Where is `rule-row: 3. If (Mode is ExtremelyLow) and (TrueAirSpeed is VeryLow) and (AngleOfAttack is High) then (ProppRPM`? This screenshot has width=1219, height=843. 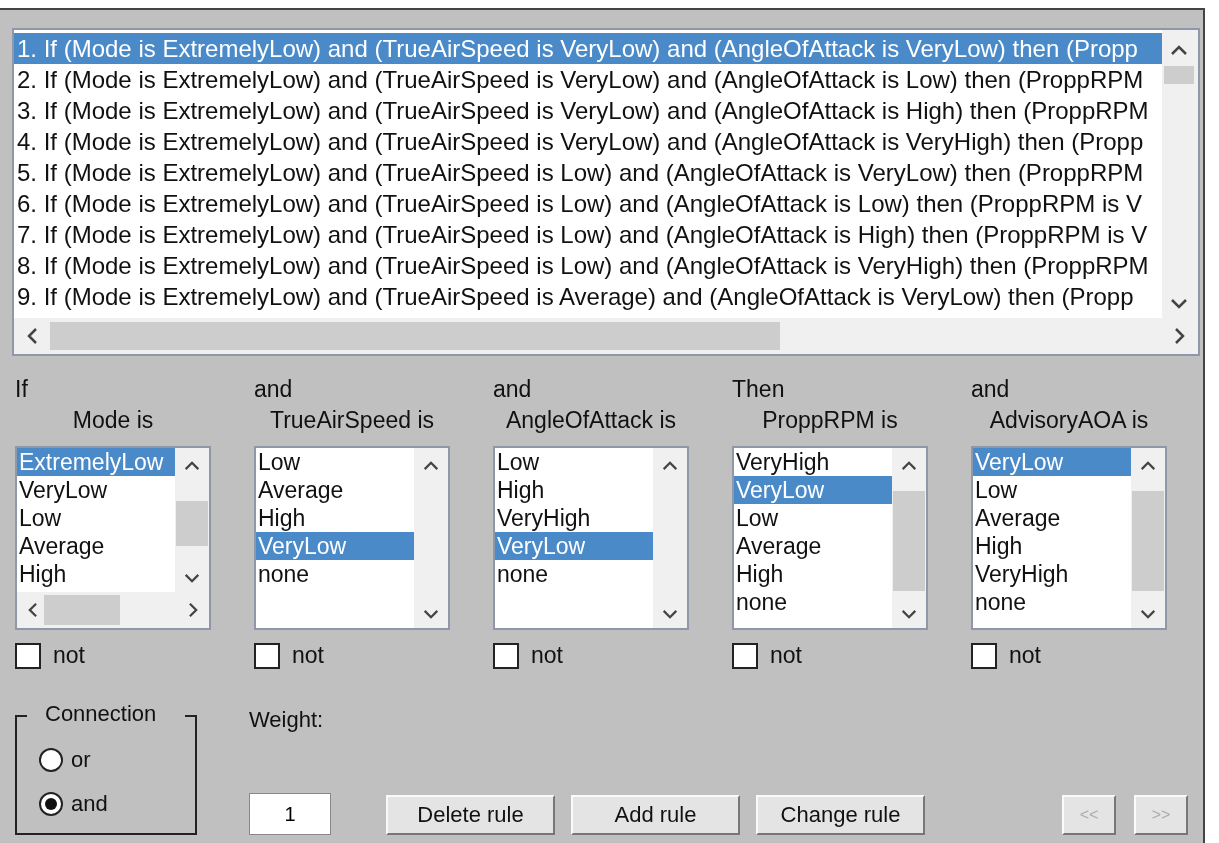 rule-row: 3. If (Mode is ExtremelyLow) and (TrueAirSpeed is VeryLow) and (AngleOfAttack is High) then (ProppRPM is located at coordinates (588, 110).